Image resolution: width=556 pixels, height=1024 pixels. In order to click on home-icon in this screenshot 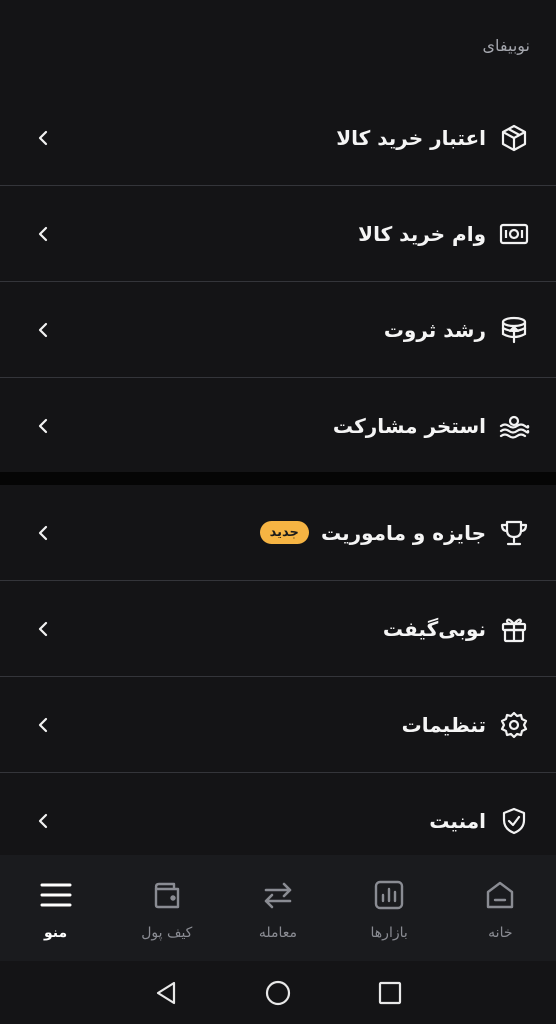, I will do `click(500, 895)`.